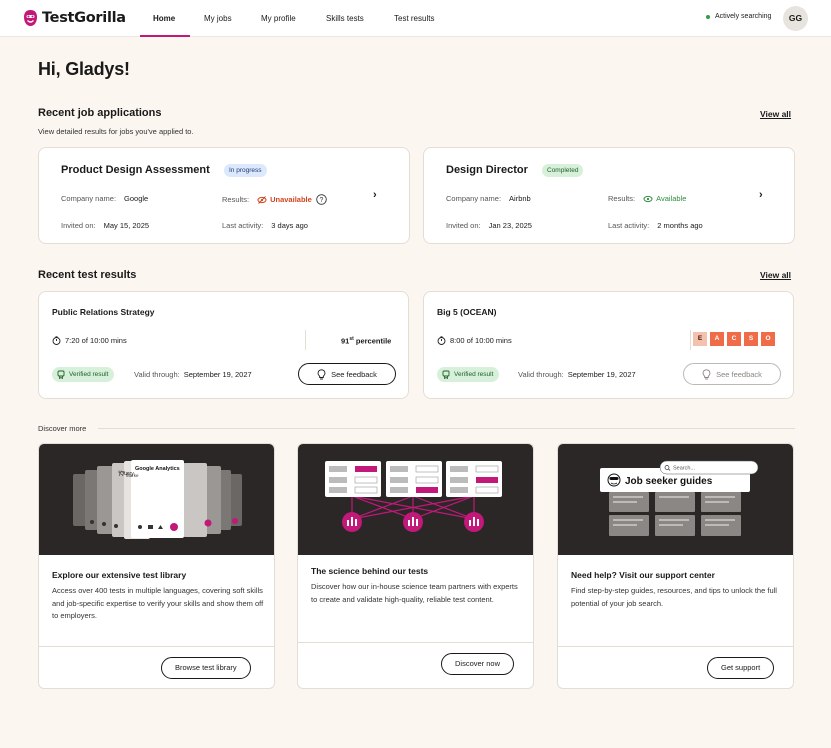 This screenshot has height=748, width=831. What do you see at coordinates (775, 114) in the screenshot?
I see `applications-view-all-link: View all` at bounding box center [775, 114].